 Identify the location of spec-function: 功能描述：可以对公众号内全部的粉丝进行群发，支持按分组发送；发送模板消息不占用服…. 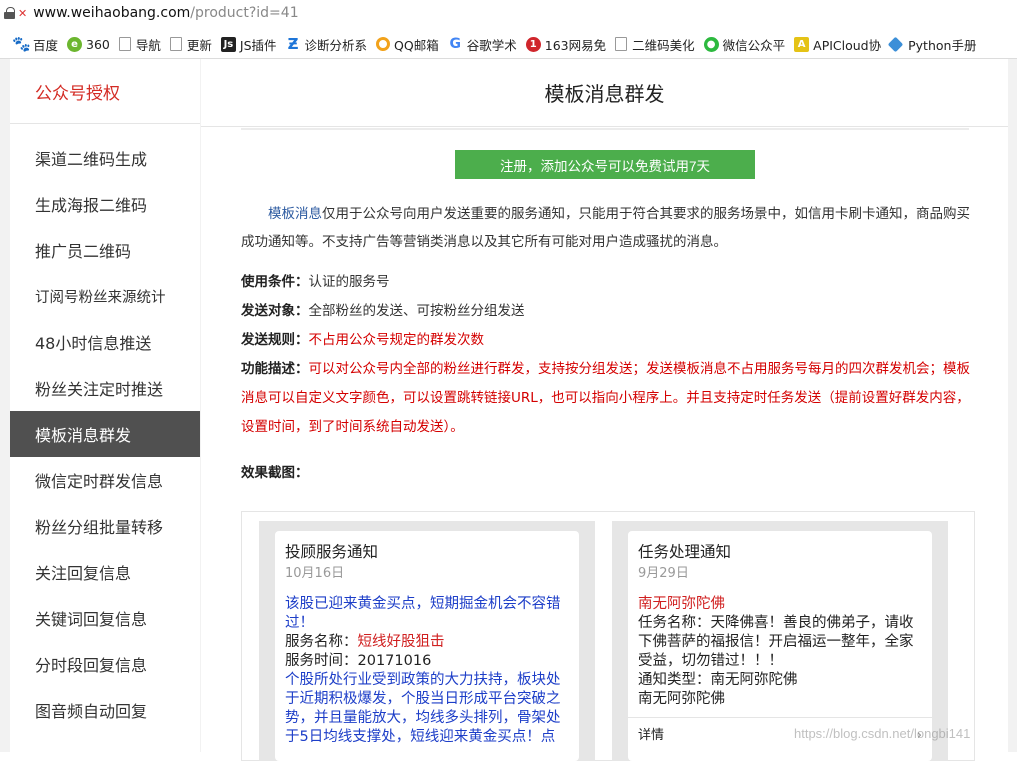
(606, 398).